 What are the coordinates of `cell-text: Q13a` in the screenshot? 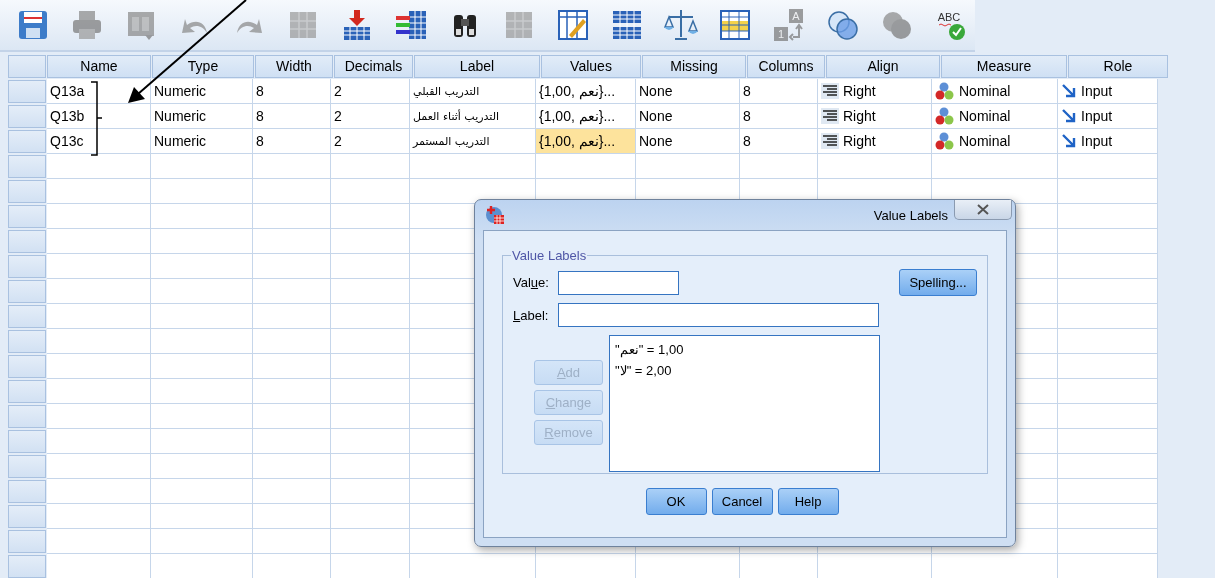 It's located at (67, 91).